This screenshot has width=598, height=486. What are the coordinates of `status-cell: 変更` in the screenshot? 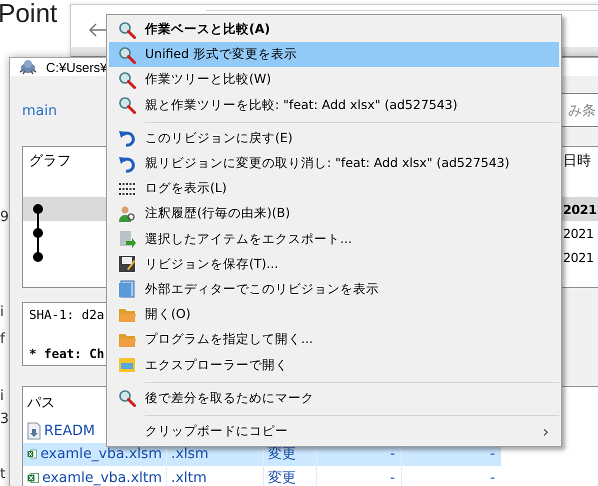 It's located at (289, 476).